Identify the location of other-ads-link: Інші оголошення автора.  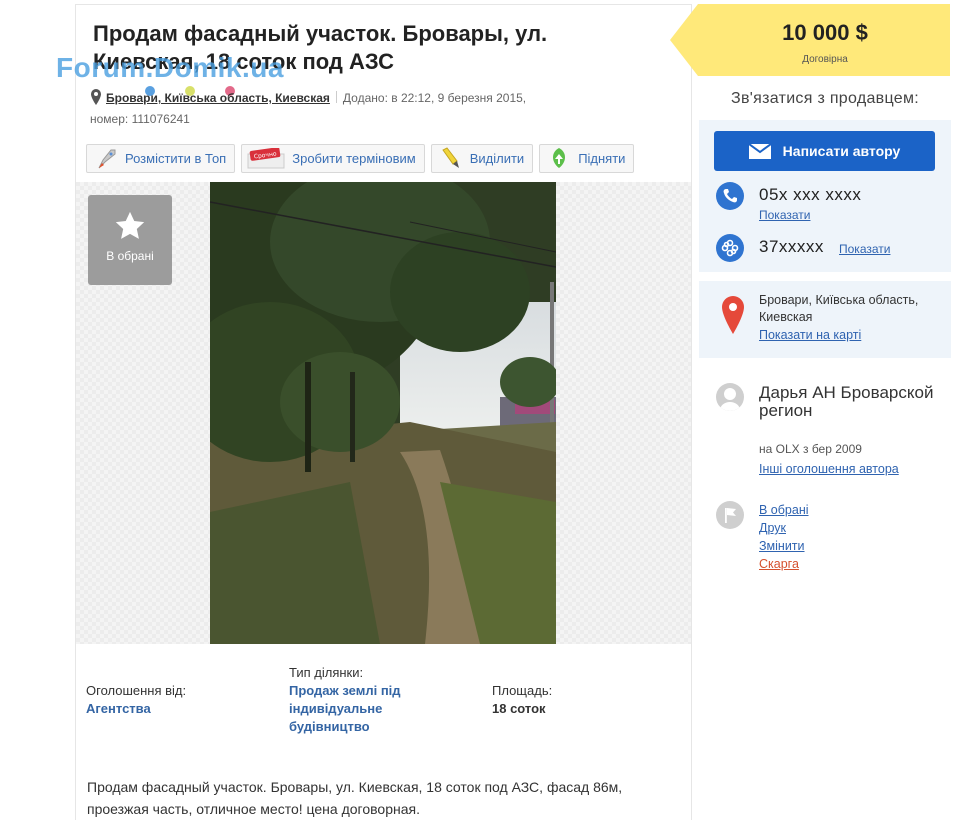
(829, 469).